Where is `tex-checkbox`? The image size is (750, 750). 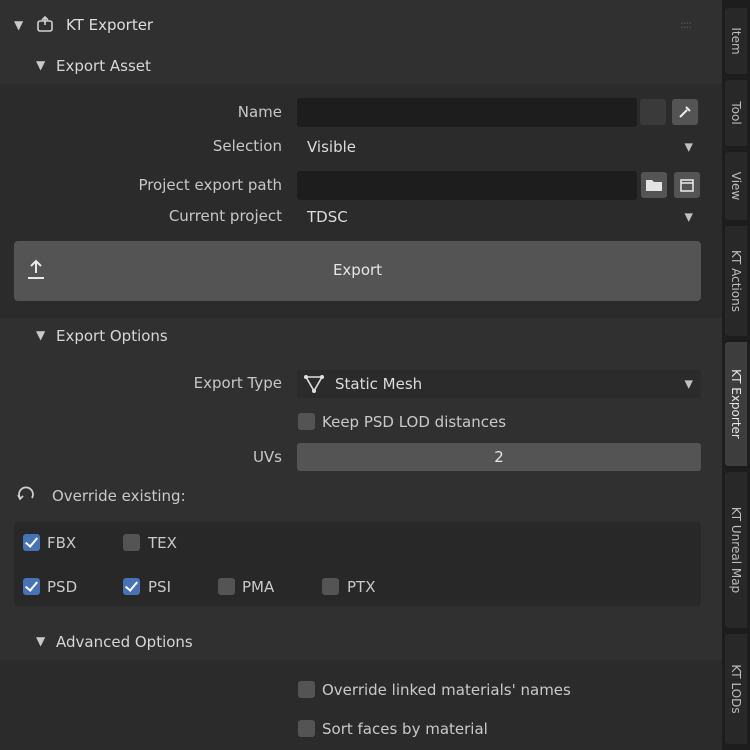 tex-checkbox is located at coordinates (131, 542).